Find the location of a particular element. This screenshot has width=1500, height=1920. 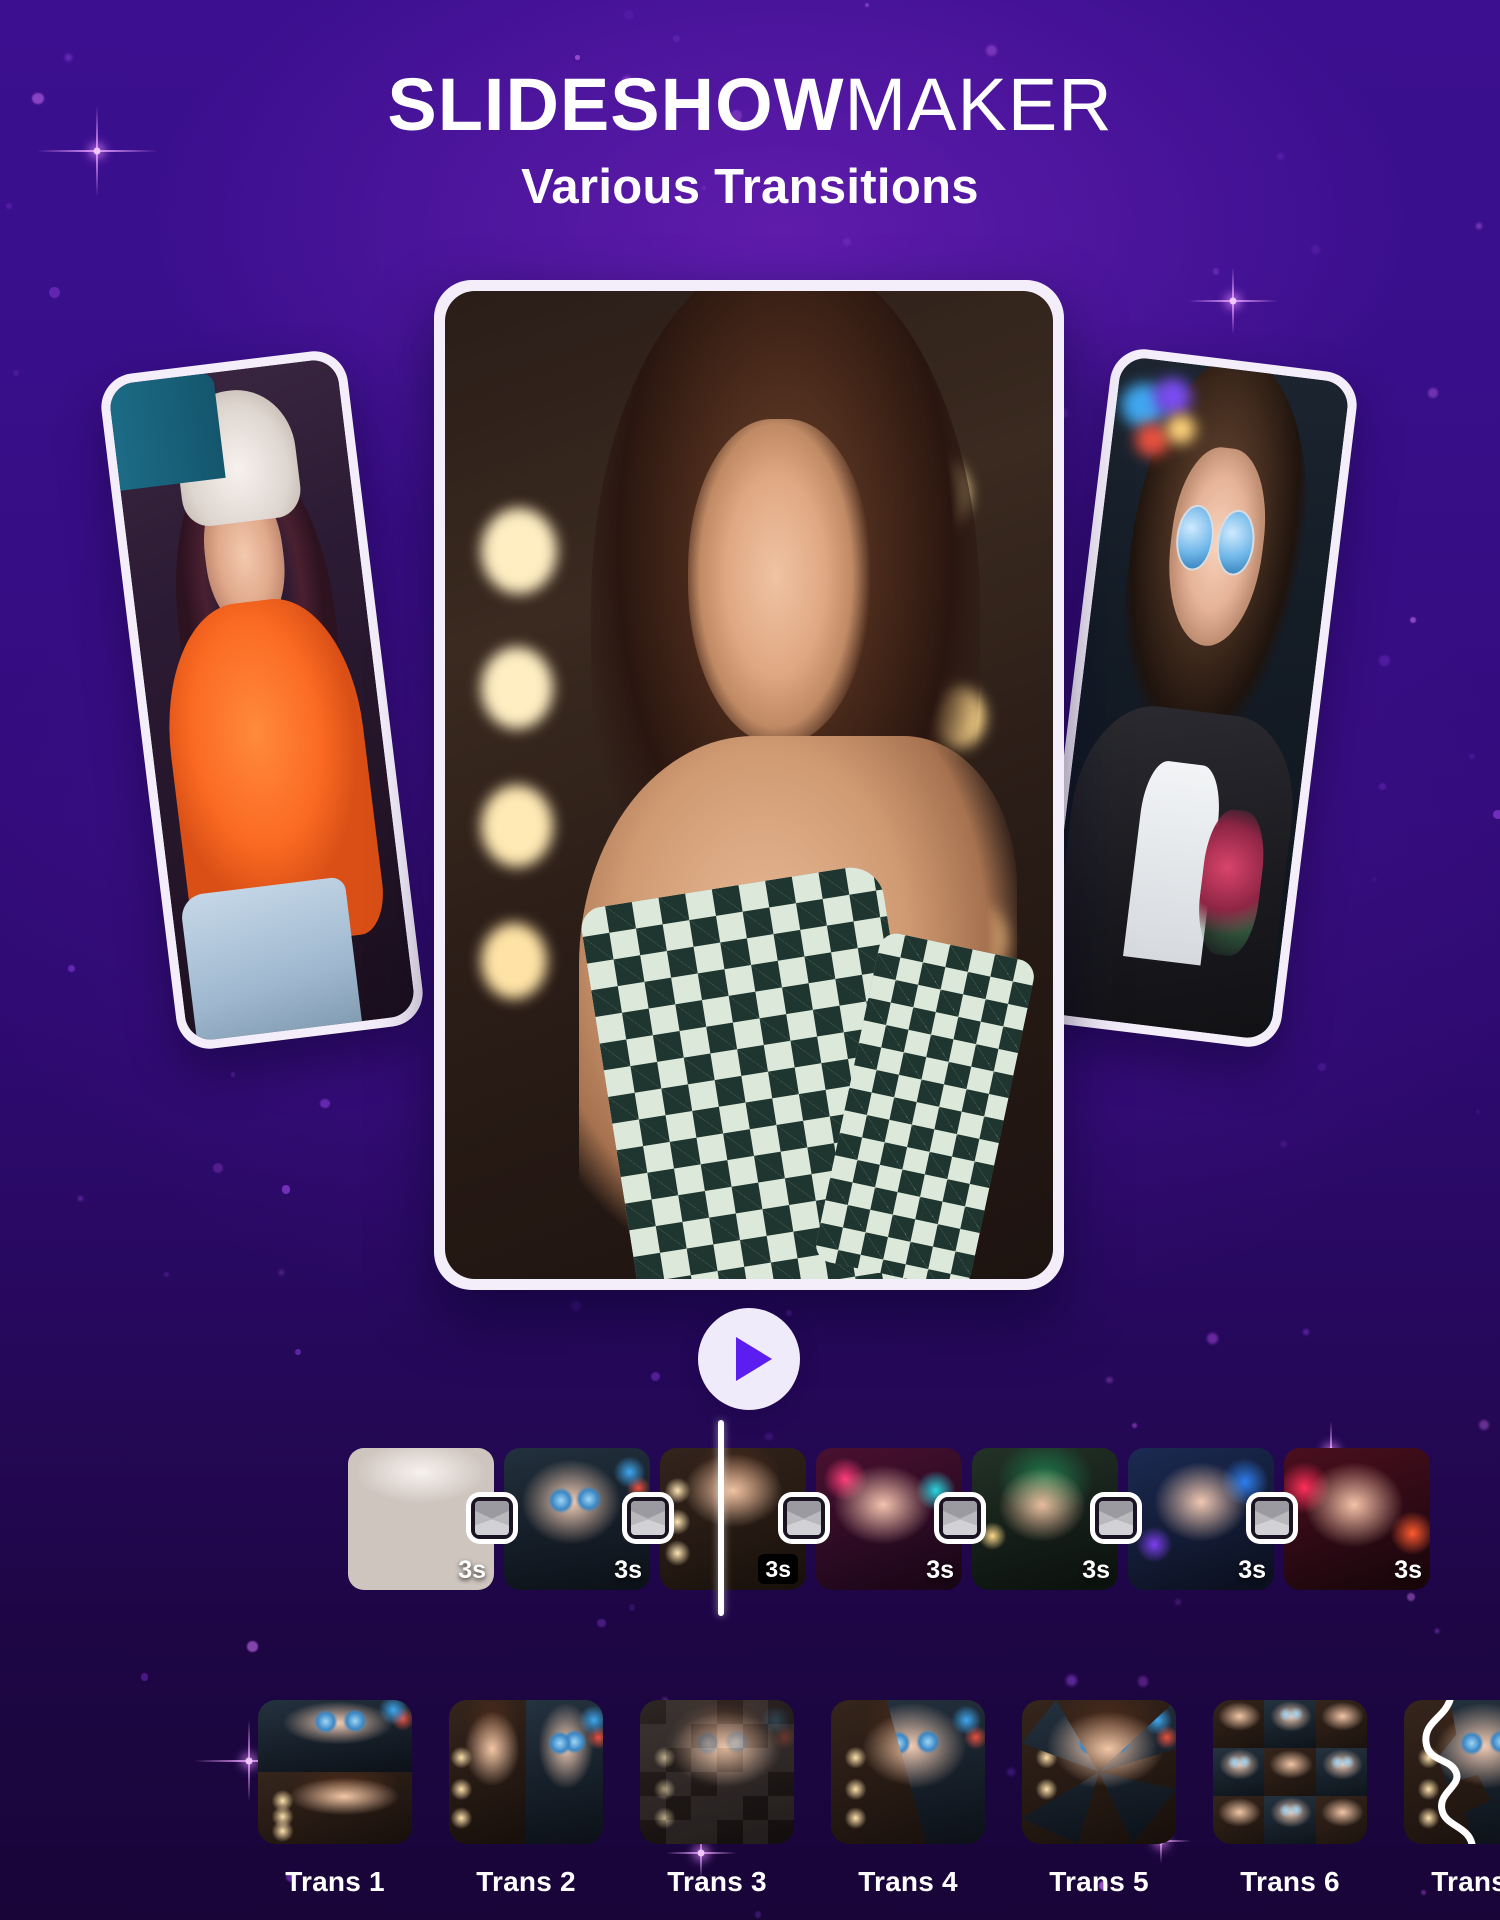

right-preview-photo is located at coordinates (1196, 698).